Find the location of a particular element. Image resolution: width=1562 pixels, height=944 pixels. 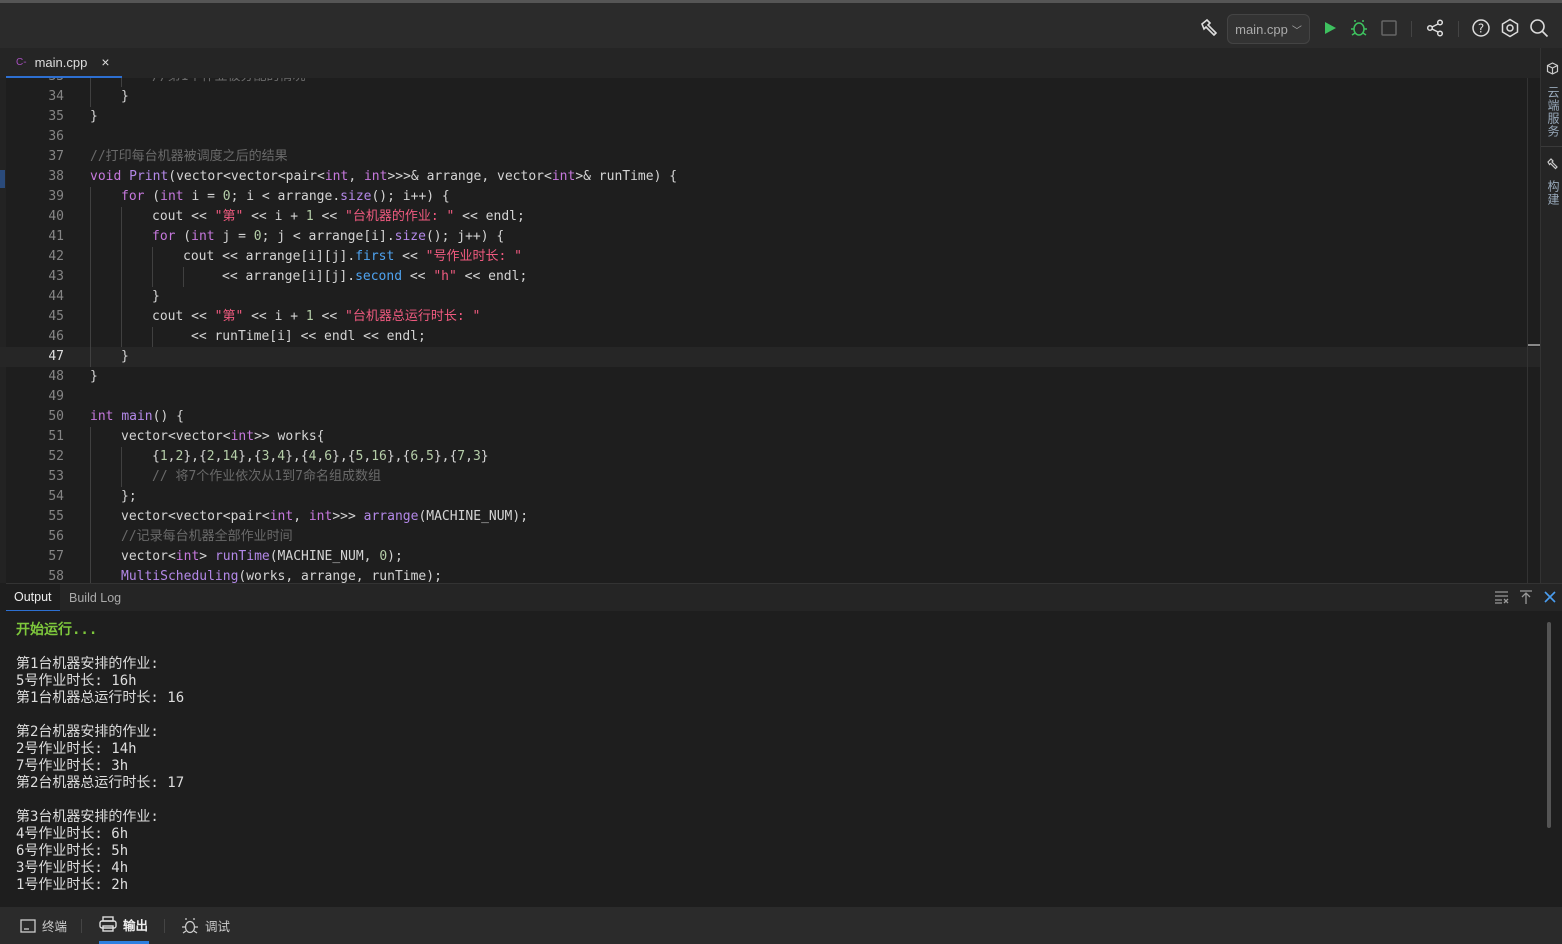

run-config-select: main.cpp ﹀ is located at coordinates (1268, 29).